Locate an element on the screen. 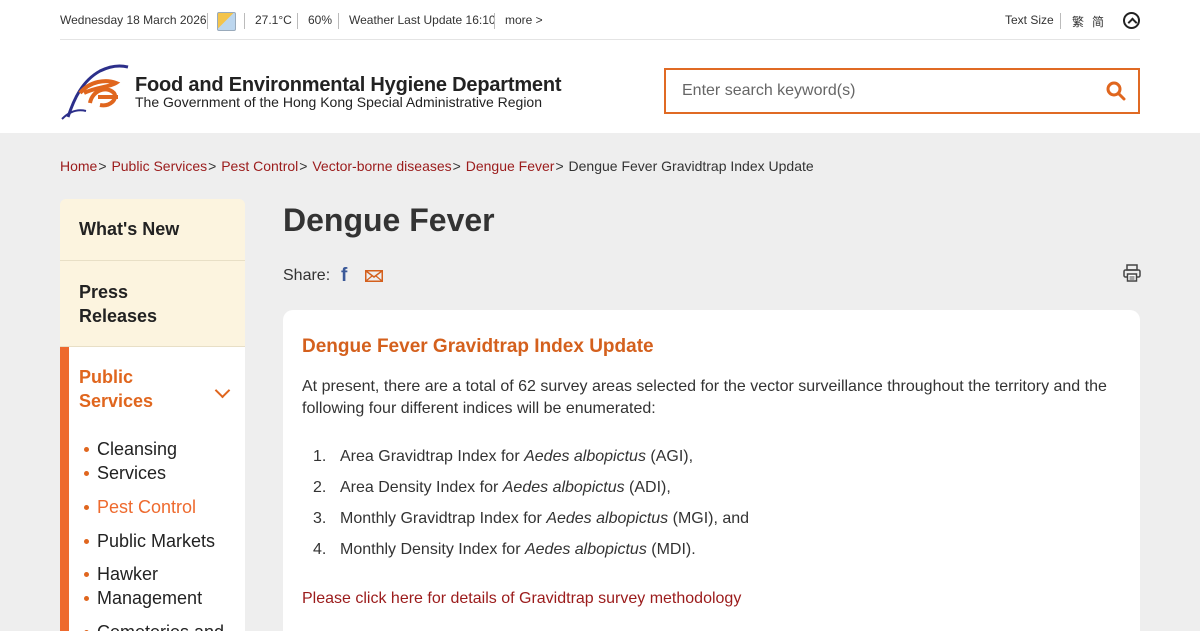 This screenshot has height=631, width=1200. index-abbr: (ADI), is located at coordinates (647, 487).